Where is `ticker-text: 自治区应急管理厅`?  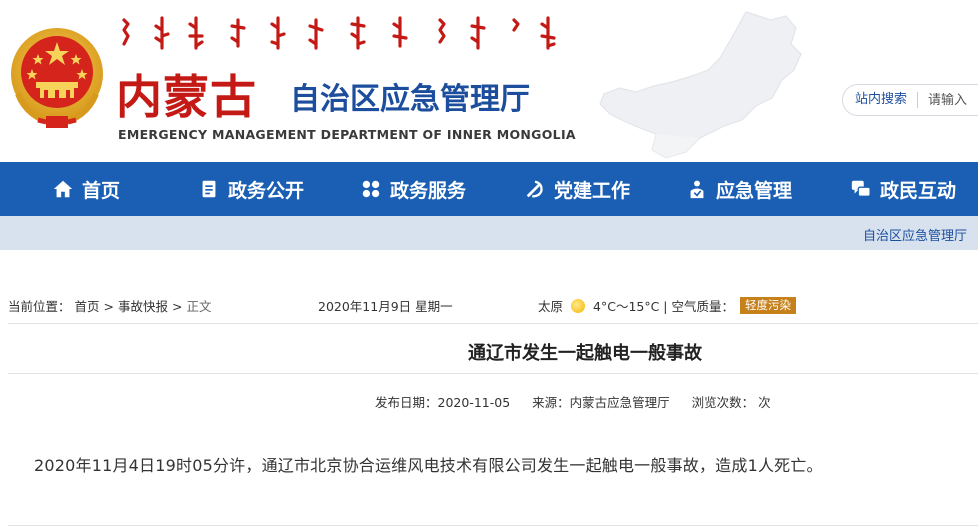
ticker-text: 自治区应急管理厅 is located at coordinates (915, 234).